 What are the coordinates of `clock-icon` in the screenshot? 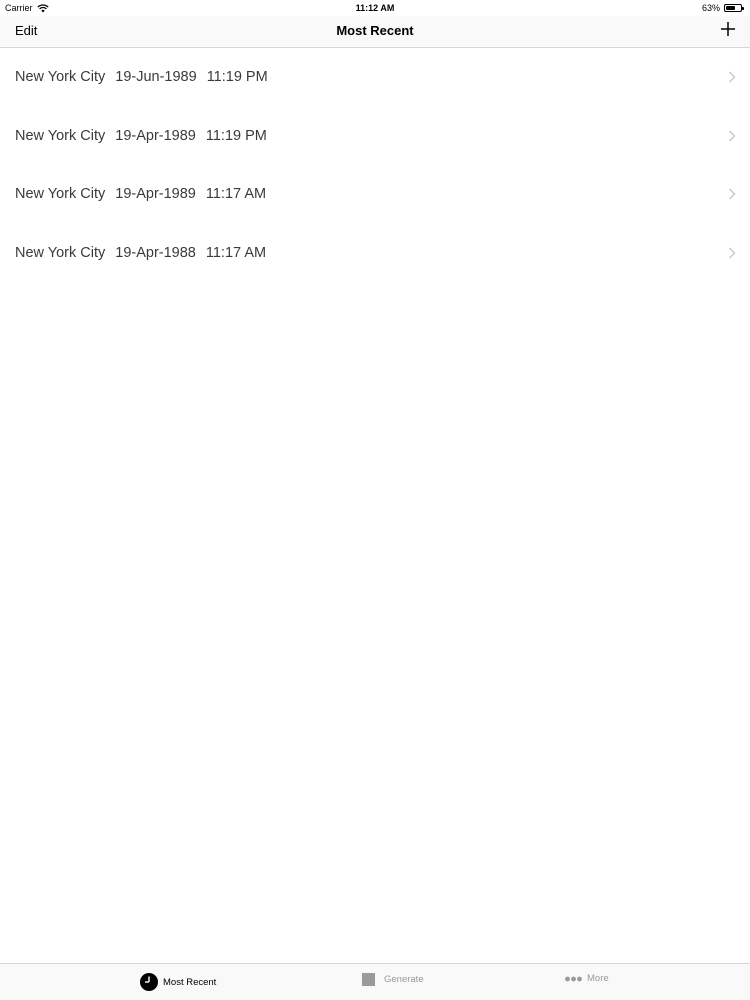 It's located at (149, 982).